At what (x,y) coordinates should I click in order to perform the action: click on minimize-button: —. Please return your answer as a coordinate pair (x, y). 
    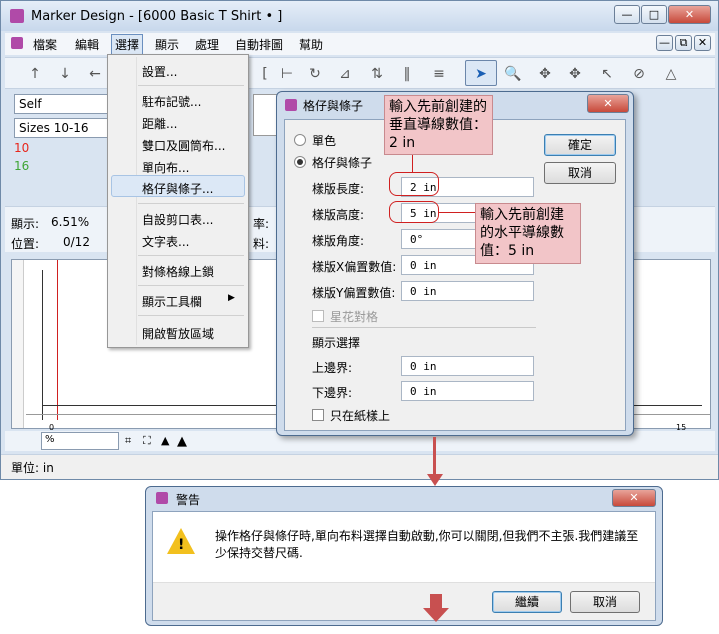
    Looking at the image, I should click on (627, 14).